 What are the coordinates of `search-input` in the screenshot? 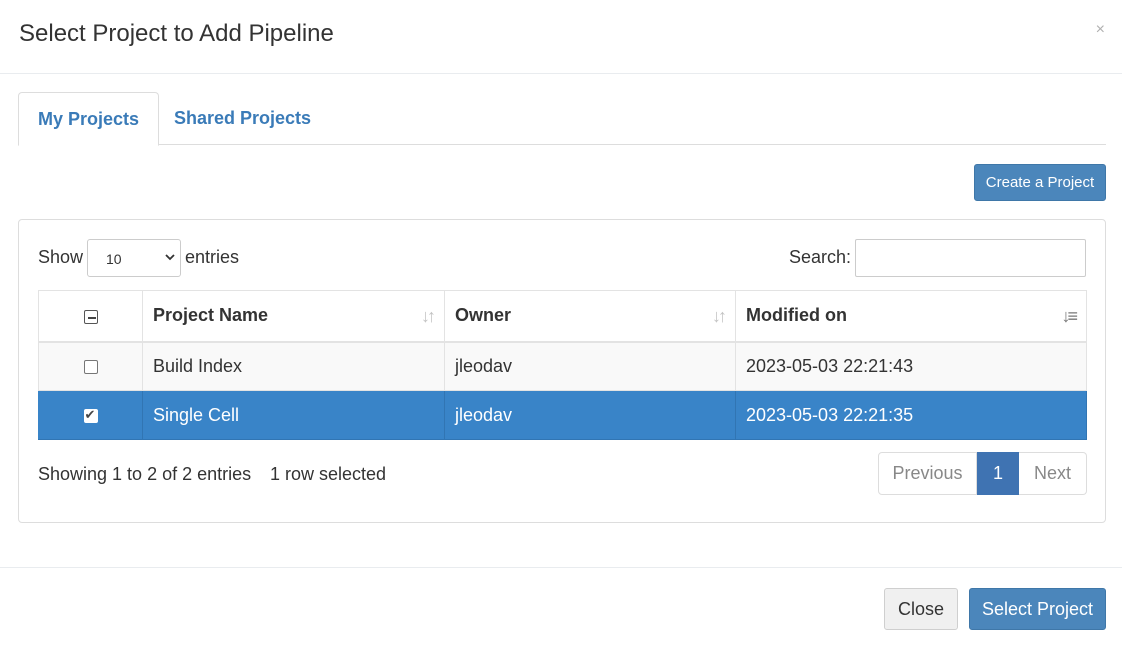 It's located at (970, 258).